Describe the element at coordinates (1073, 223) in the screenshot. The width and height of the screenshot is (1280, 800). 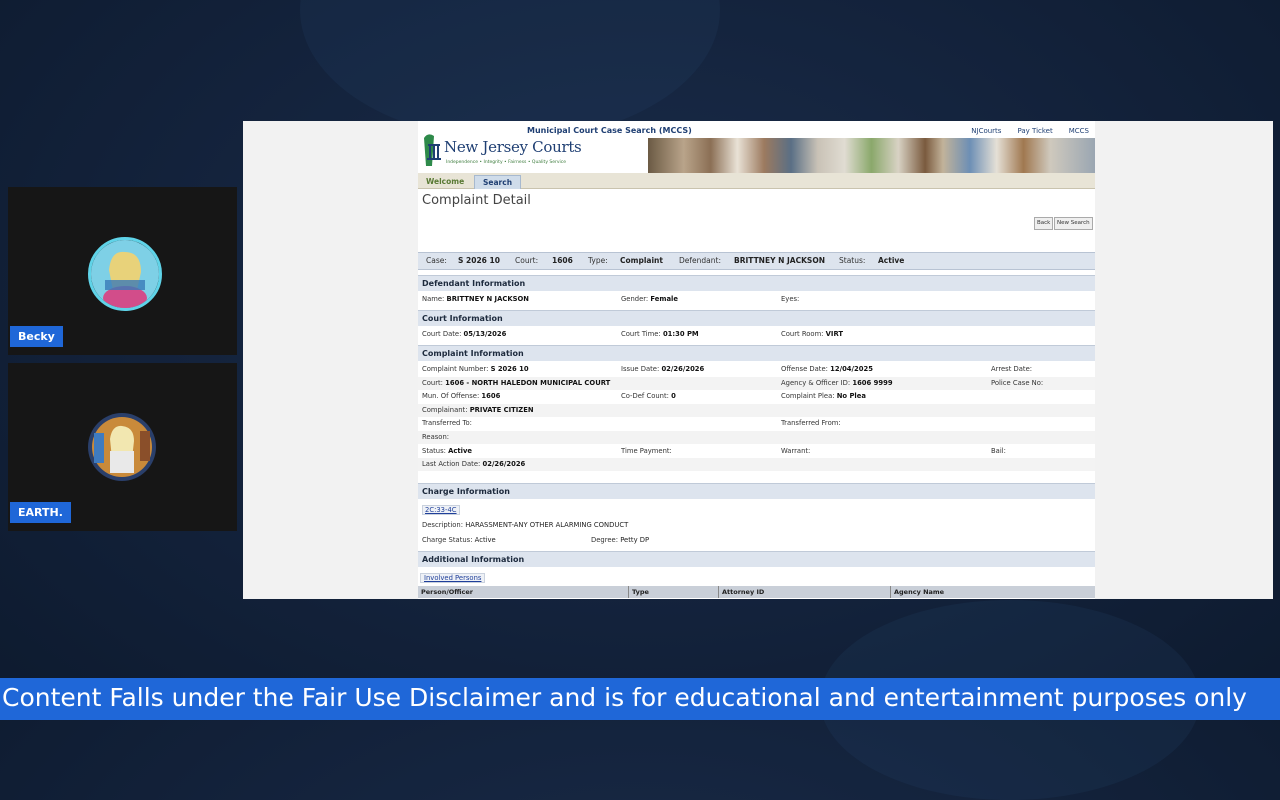
I see `new-search-button: New Search` at that location.